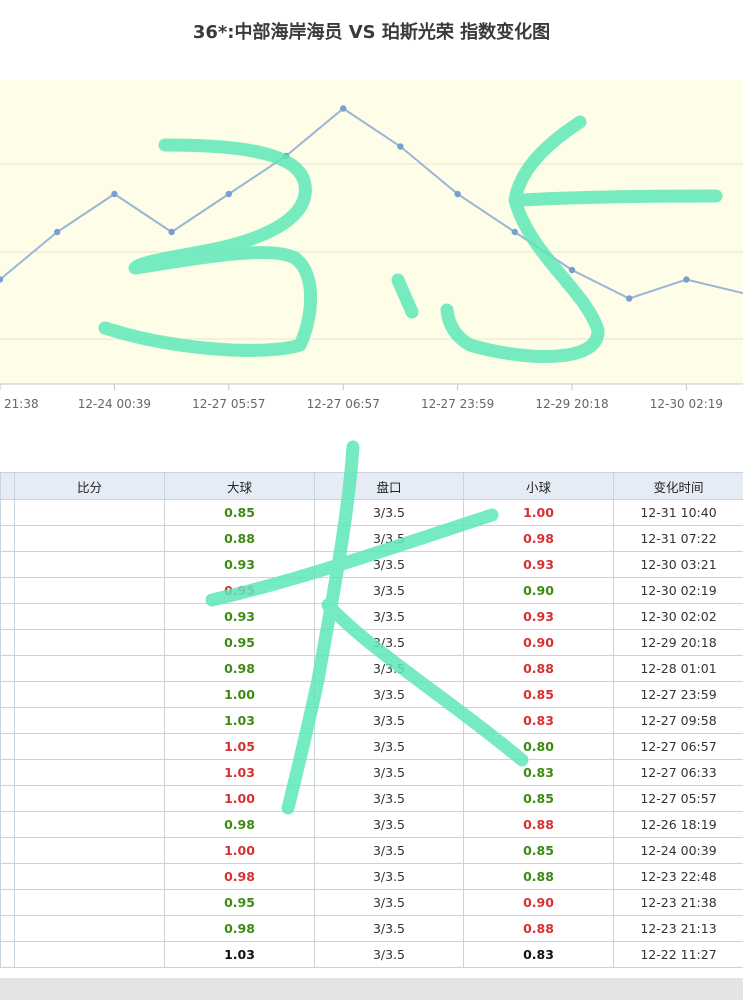 This screenshot has height=1000, width=743. Describe the element at coordinates (678, 694) in the screenshot. I see `cell-time: 12-27 23:59` at that location.